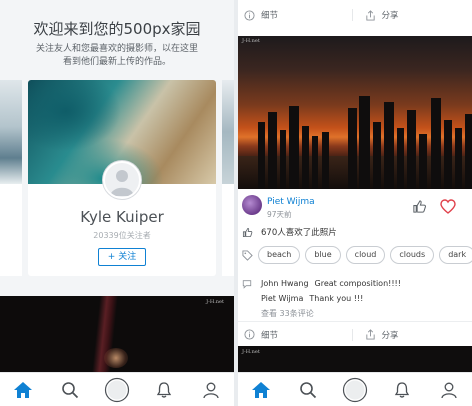  I want to click on heart-icon, so click(448, 206).